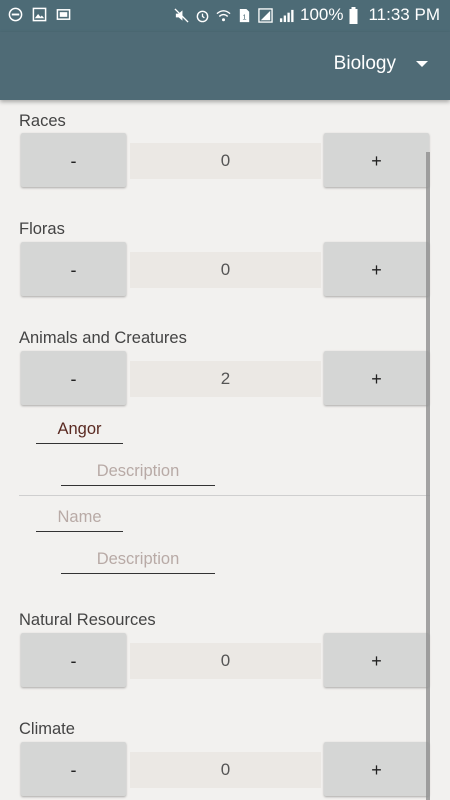 This screenshot has width=450, height=800. Describe the element at coordinates (404, 14) in the screenshot. I see `clock: 11:33 PM` at that location.